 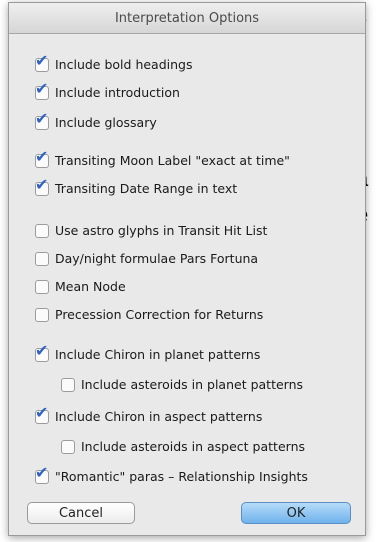 I want to click on option-asteroids-planet-patterns: Include asteroids in planet patterns, so click(x=182, y=384).